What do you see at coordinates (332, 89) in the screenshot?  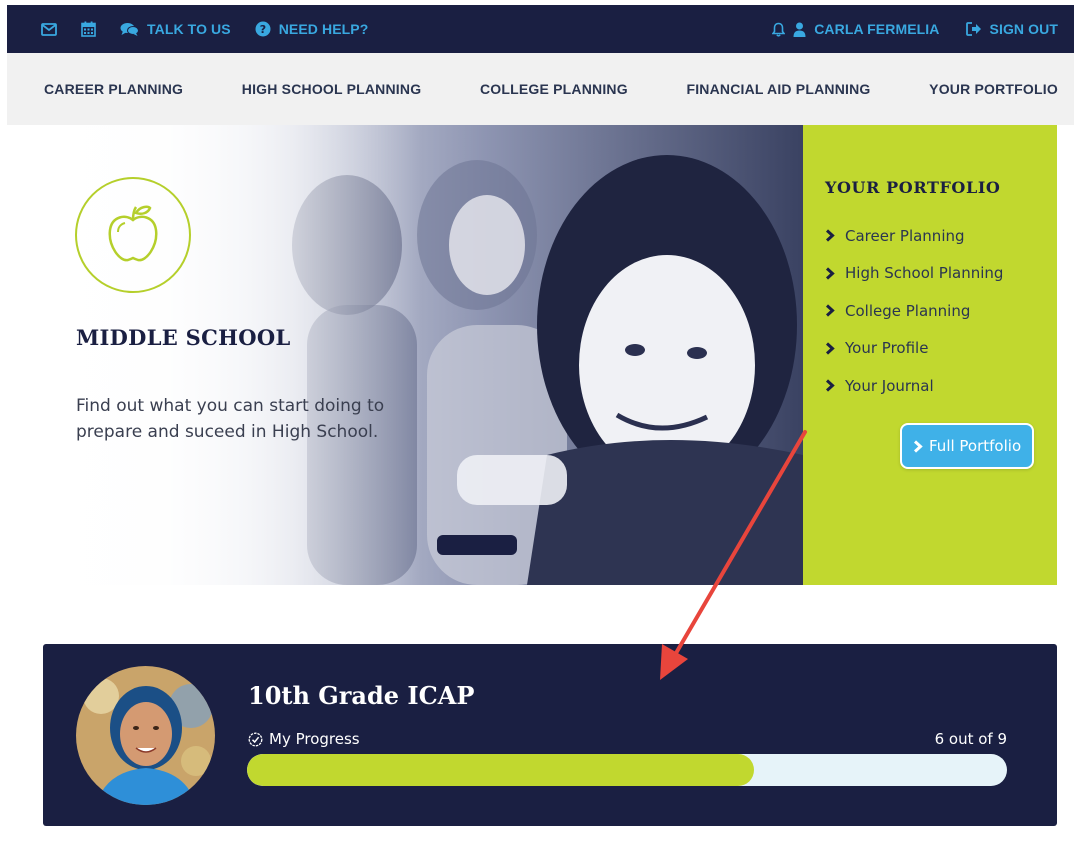 I see `nav-high-school-planning: HIGH SCHOOL PLANNING` at bounding box center [332, 89].